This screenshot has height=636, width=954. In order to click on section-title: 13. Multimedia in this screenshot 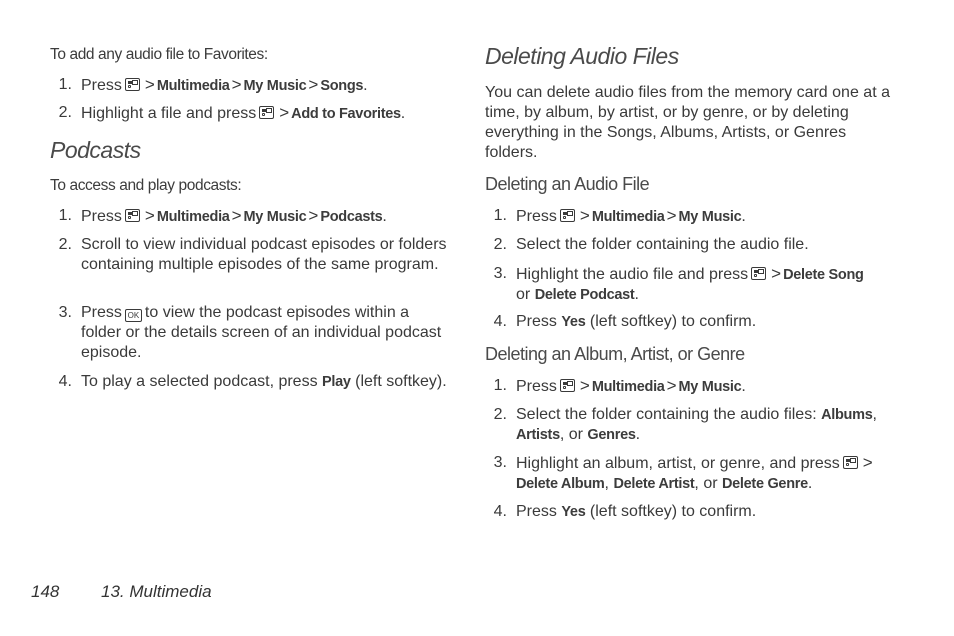, I will do `click(156, 591)`.